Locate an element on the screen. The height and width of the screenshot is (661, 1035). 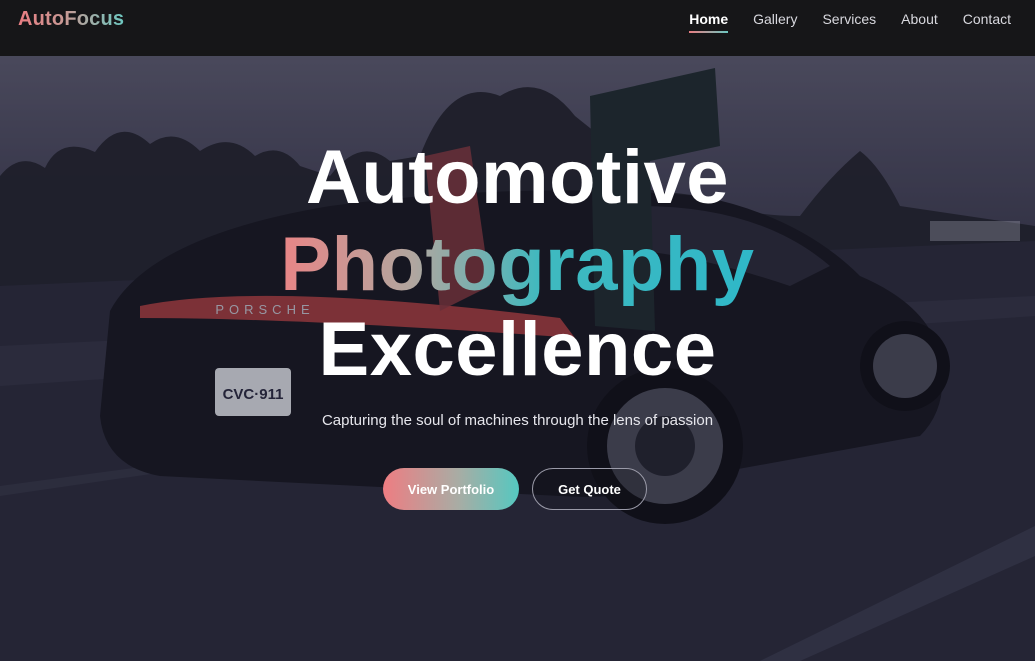
nav-link-contact: Contact is located at coordinates (987, 22).